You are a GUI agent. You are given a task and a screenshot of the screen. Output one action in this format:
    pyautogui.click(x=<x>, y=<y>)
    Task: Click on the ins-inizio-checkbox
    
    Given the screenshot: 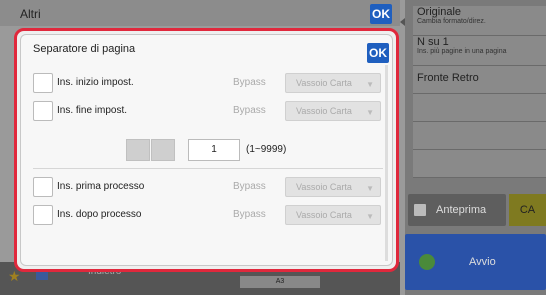 What is the action you would take?
    pyautogui.click(x=43, y=83)
    